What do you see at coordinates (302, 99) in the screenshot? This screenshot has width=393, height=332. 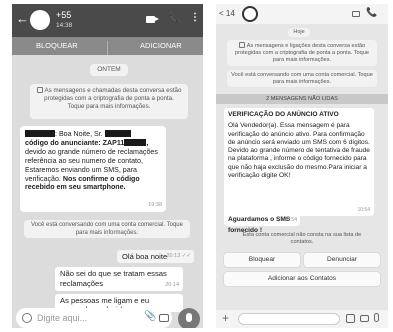 I see `unread-messages-banner: 2 MENSAGENS NÃO LIDAS` at bounding box center [302, 99].